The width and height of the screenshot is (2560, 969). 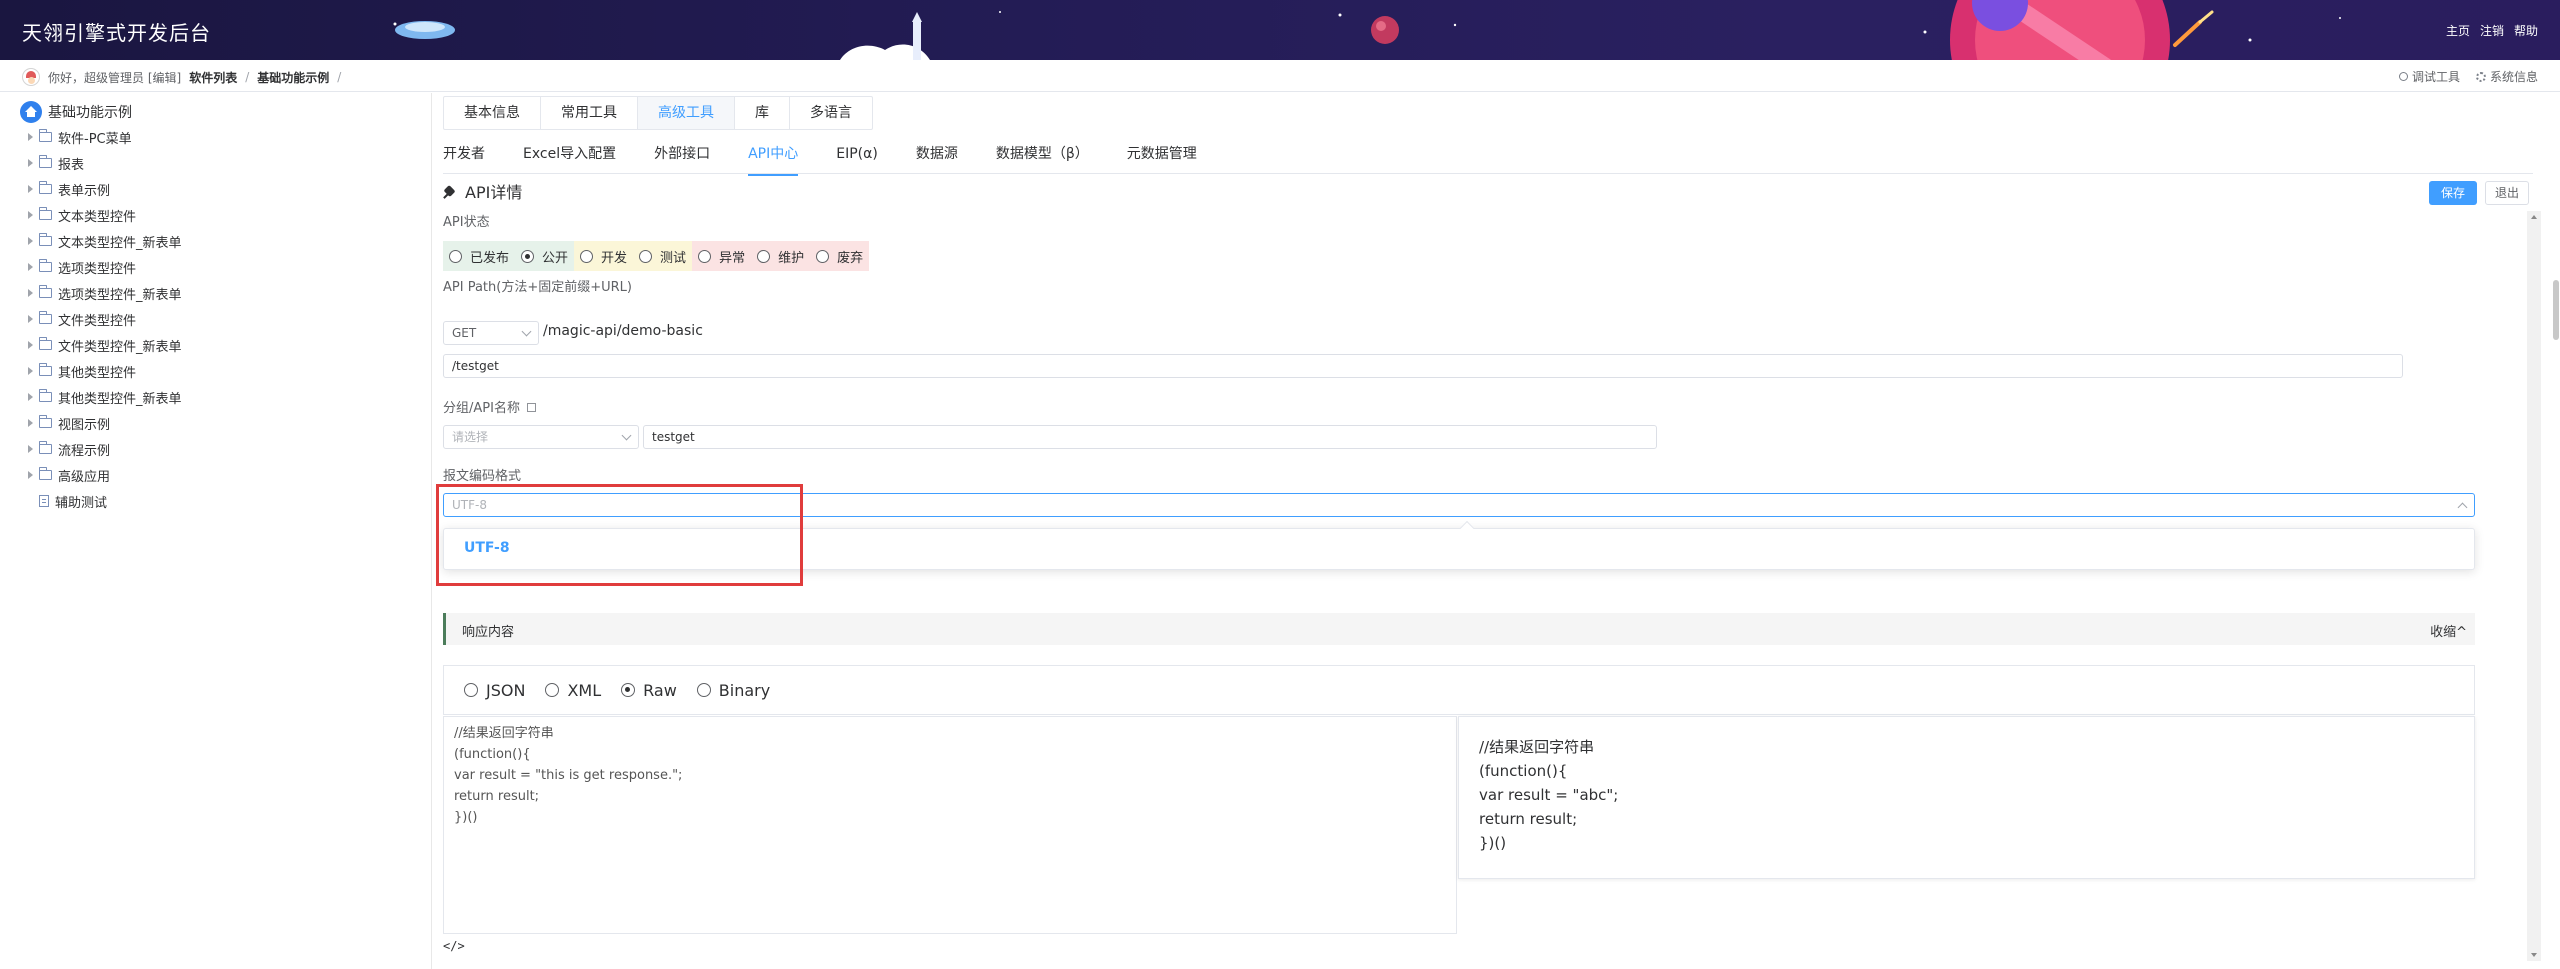 What do you see at coordinates (555, 258) in the screenshot?
I see `radio-label: 公开` at bounding box center [555, 258].